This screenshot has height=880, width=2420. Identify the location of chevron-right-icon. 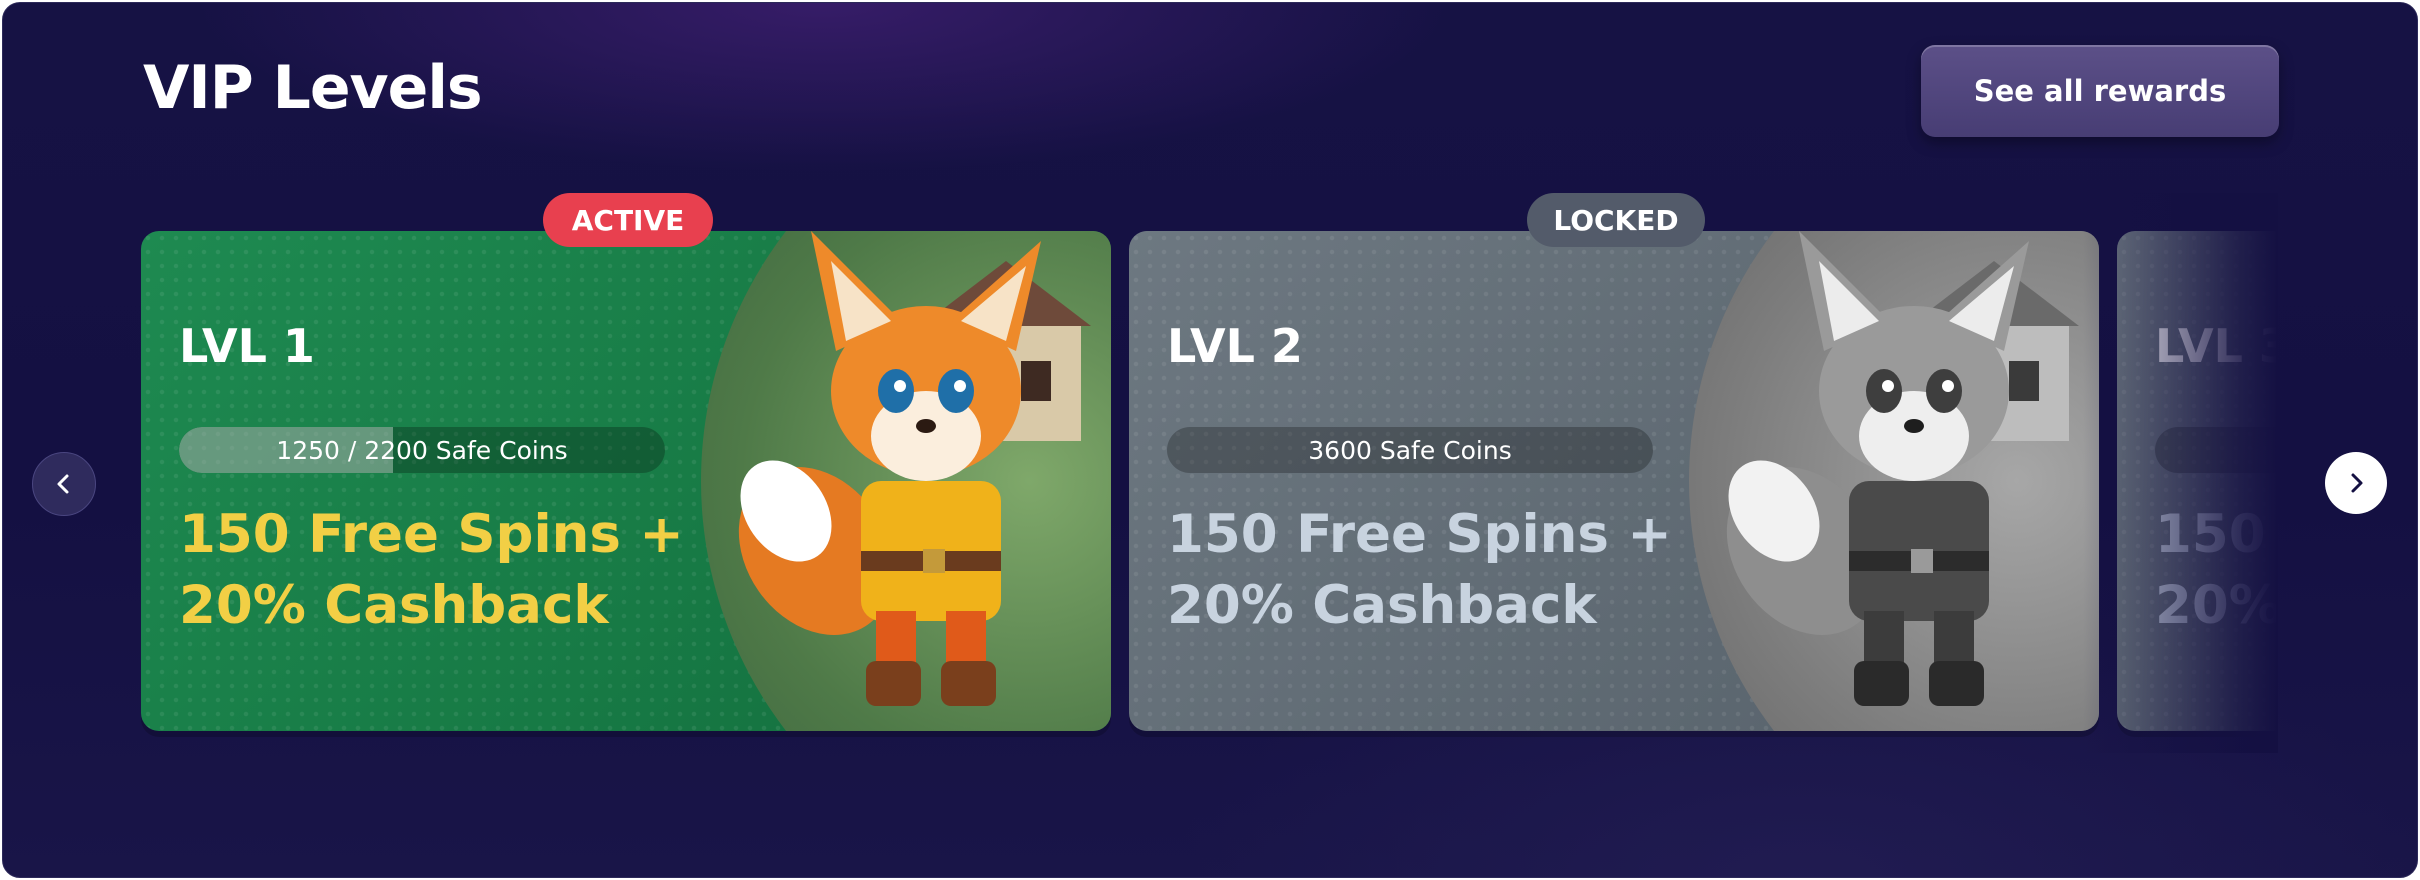
(2357, 483).